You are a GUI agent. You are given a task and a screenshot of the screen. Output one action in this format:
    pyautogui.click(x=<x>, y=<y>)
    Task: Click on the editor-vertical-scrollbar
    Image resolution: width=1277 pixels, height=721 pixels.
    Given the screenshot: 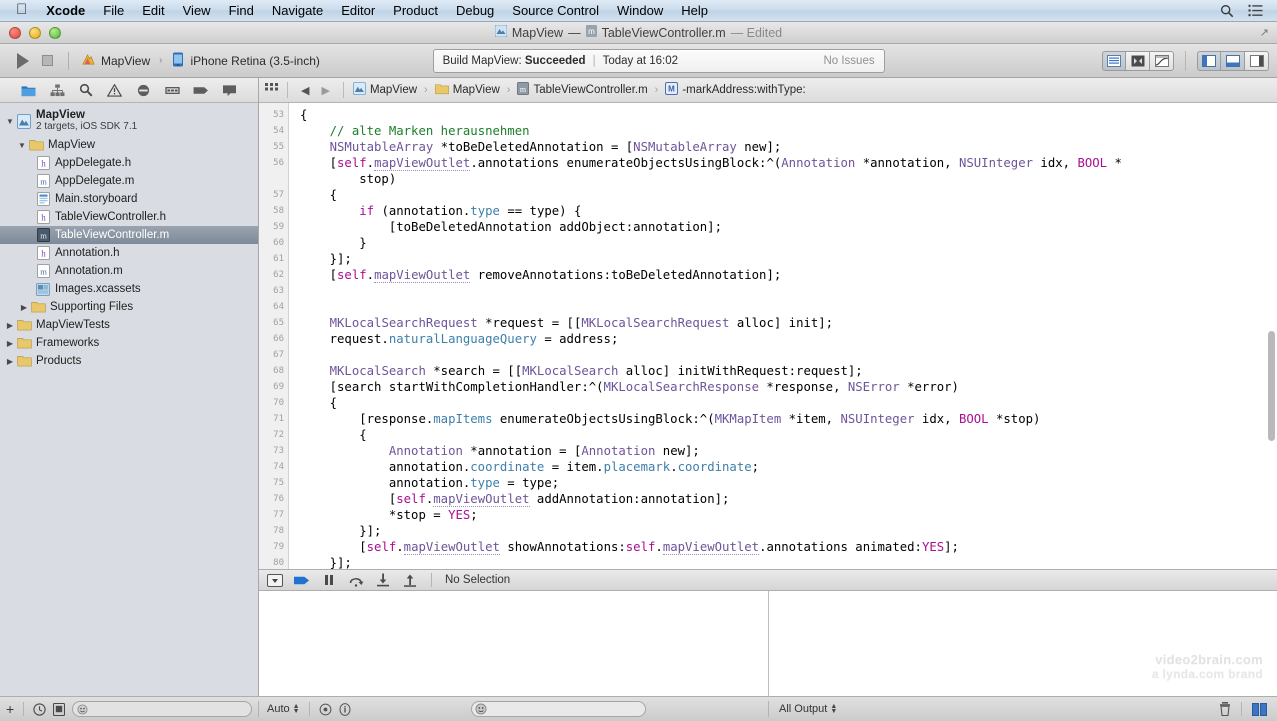 What is the action you would take?
    pyautogui.click(x=1271, y=386)
    